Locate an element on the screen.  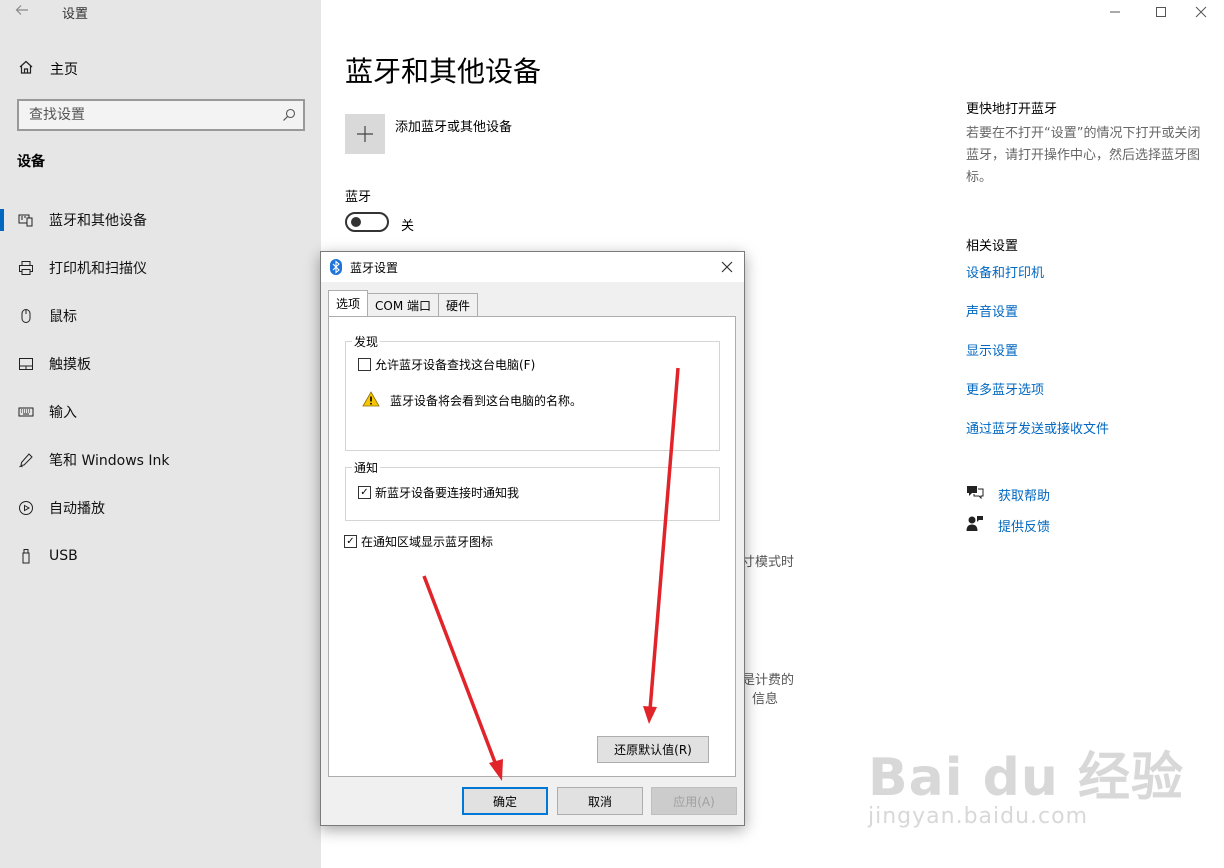
app-title: 设置 is located at coordinates (75, 14).